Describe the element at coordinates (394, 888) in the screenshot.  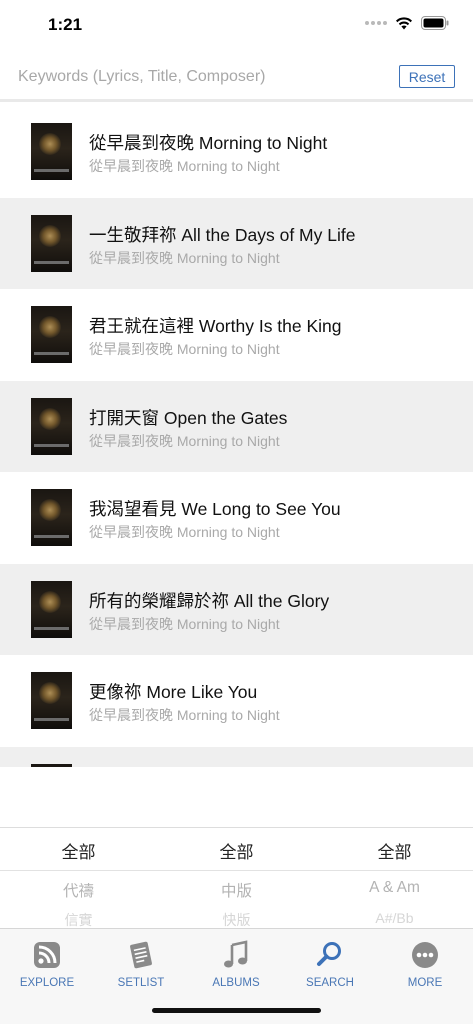
I see `picker-option: A & Am` at that location.